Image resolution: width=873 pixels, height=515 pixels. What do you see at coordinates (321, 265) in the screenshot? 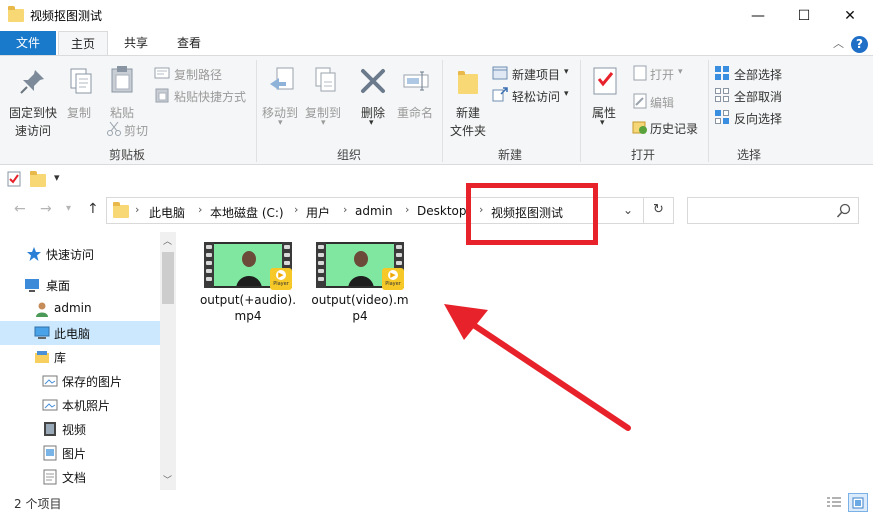
I see `film-strip-left` at bounding box center [321, 265].